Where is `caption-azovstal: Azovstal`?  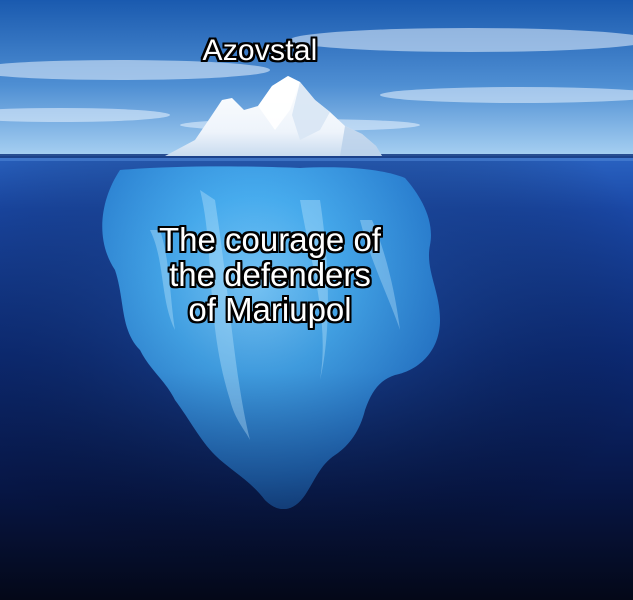 caption-azovstal: Azovstal is located at coordinates (260, 50).